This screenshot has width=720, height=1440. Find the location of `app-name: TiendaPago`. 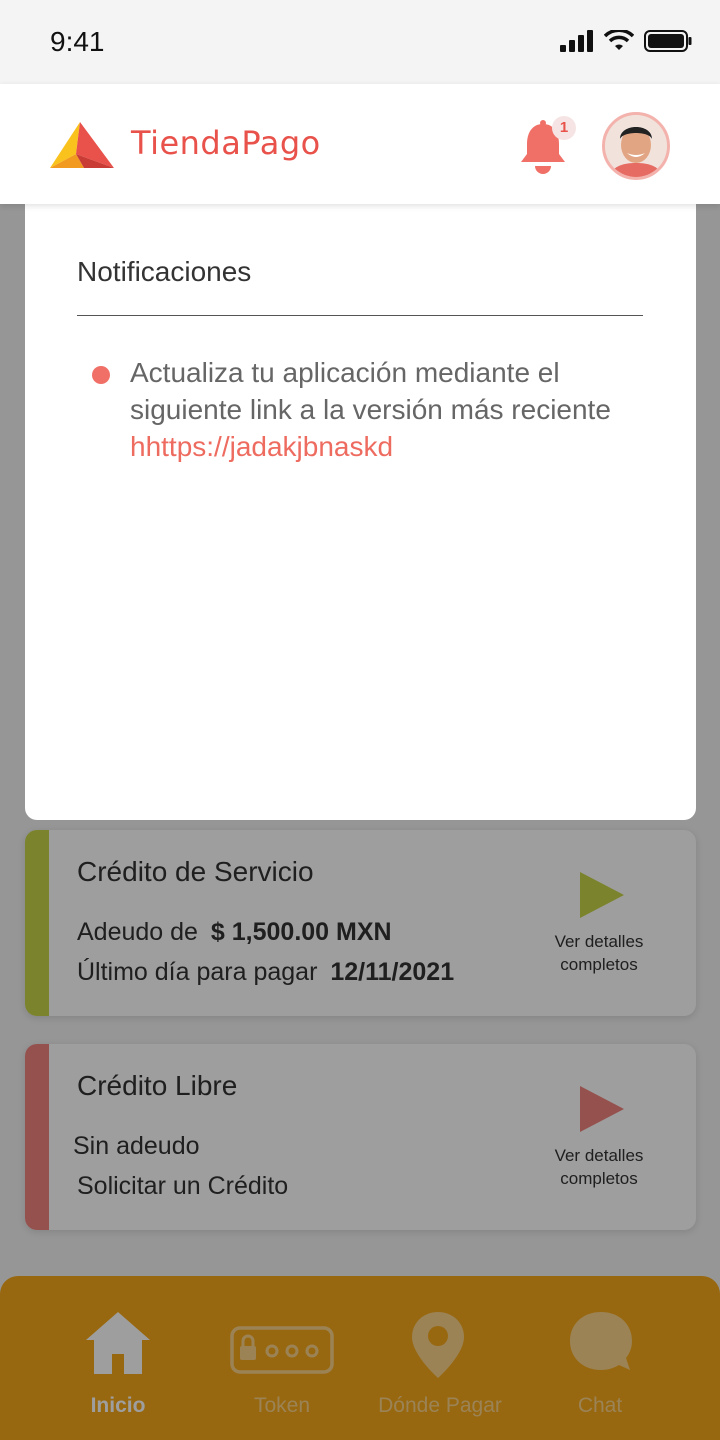

app-name: TiendaPago is located at coordinates (226, 143).